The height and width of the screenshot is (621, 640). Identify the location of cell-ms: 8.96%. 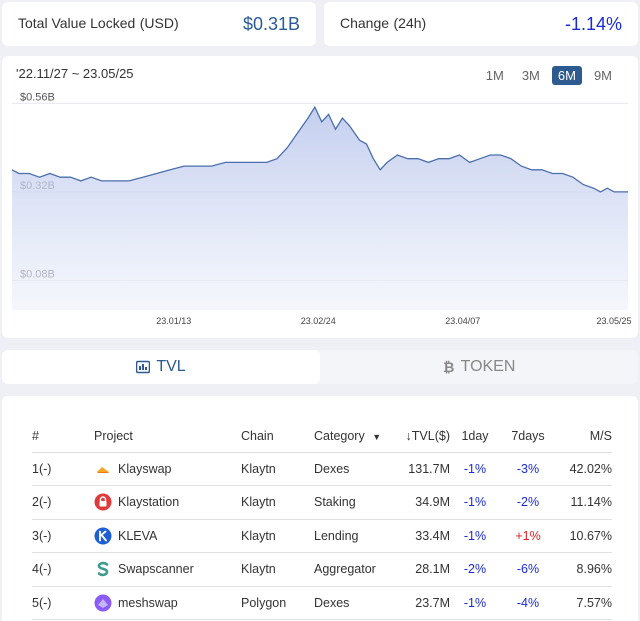
(584, 569).